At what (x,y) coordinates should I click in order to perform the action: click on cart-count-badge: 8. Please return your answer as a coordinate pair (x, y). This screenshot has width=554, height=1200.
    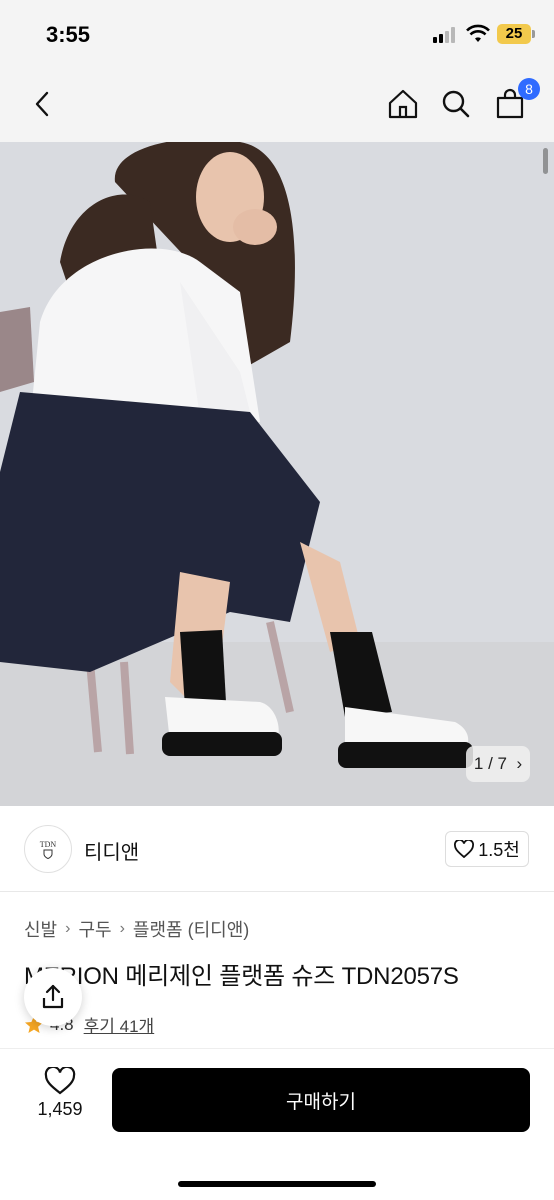
    Looking at the image, I should click on (529, 89).